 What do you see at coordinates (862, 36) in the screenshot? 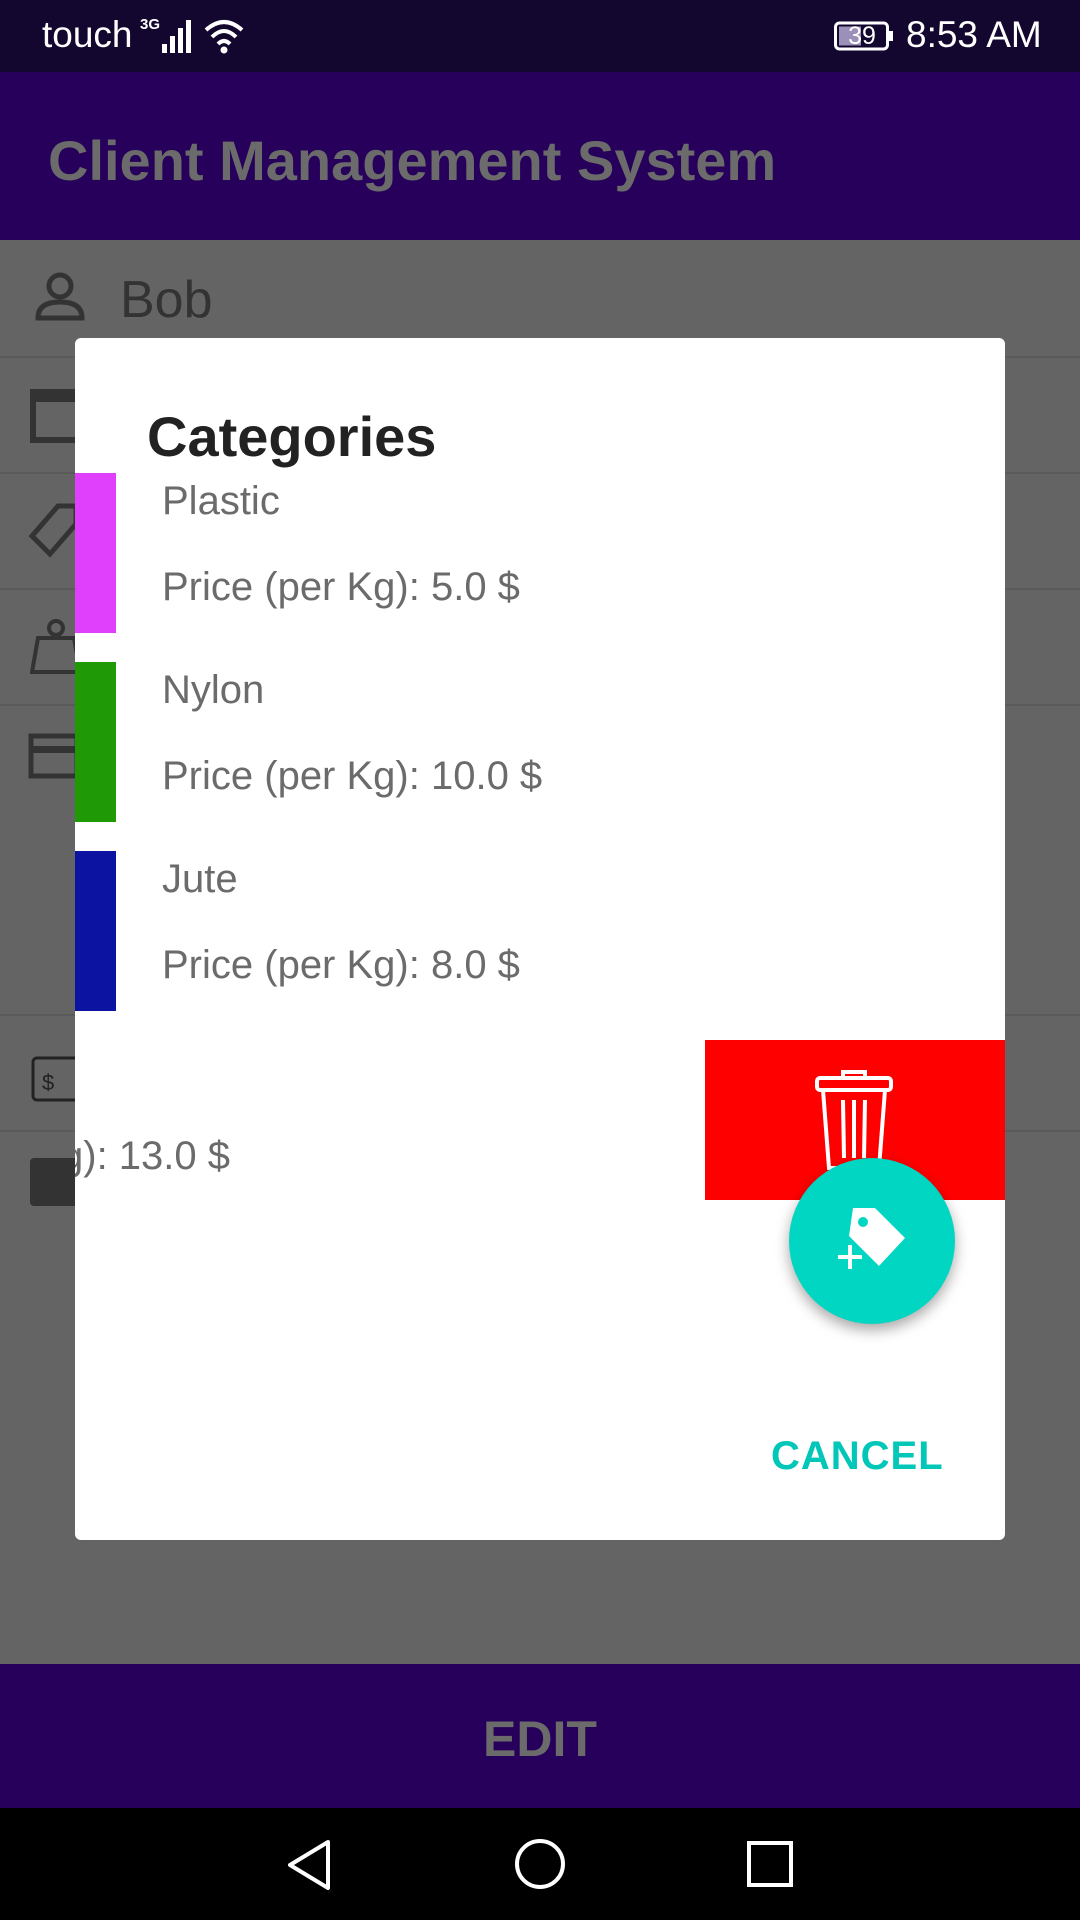
I see `battery-level: 39` at bounding box center [862, 36].